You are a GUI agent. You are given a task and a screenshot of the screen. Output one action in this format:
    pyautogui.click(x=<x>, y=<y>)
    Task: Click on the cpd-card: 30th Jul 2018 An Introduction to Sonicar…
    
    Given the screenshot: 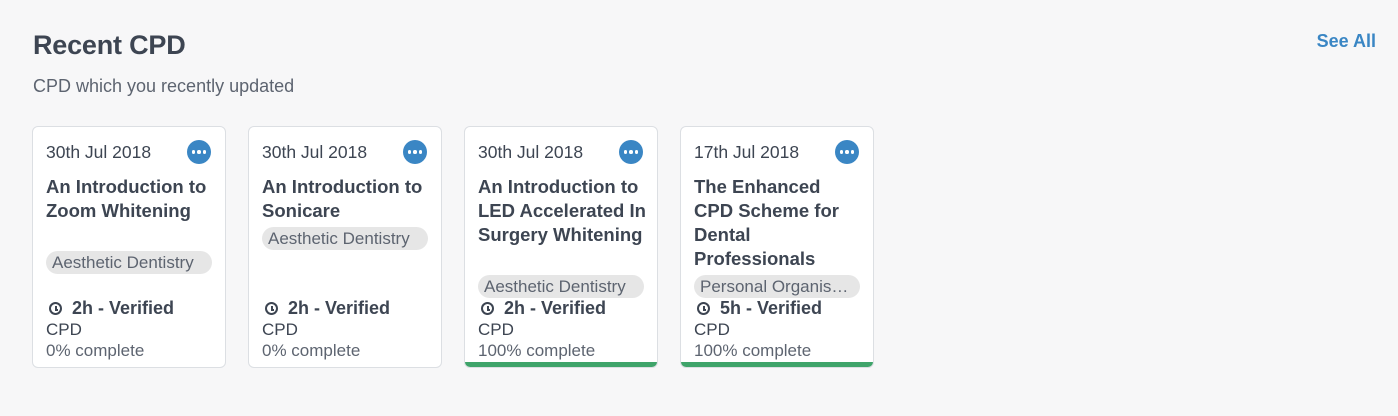 What is the action you would take?
    pyautogui.click(x=345, y=247)
    